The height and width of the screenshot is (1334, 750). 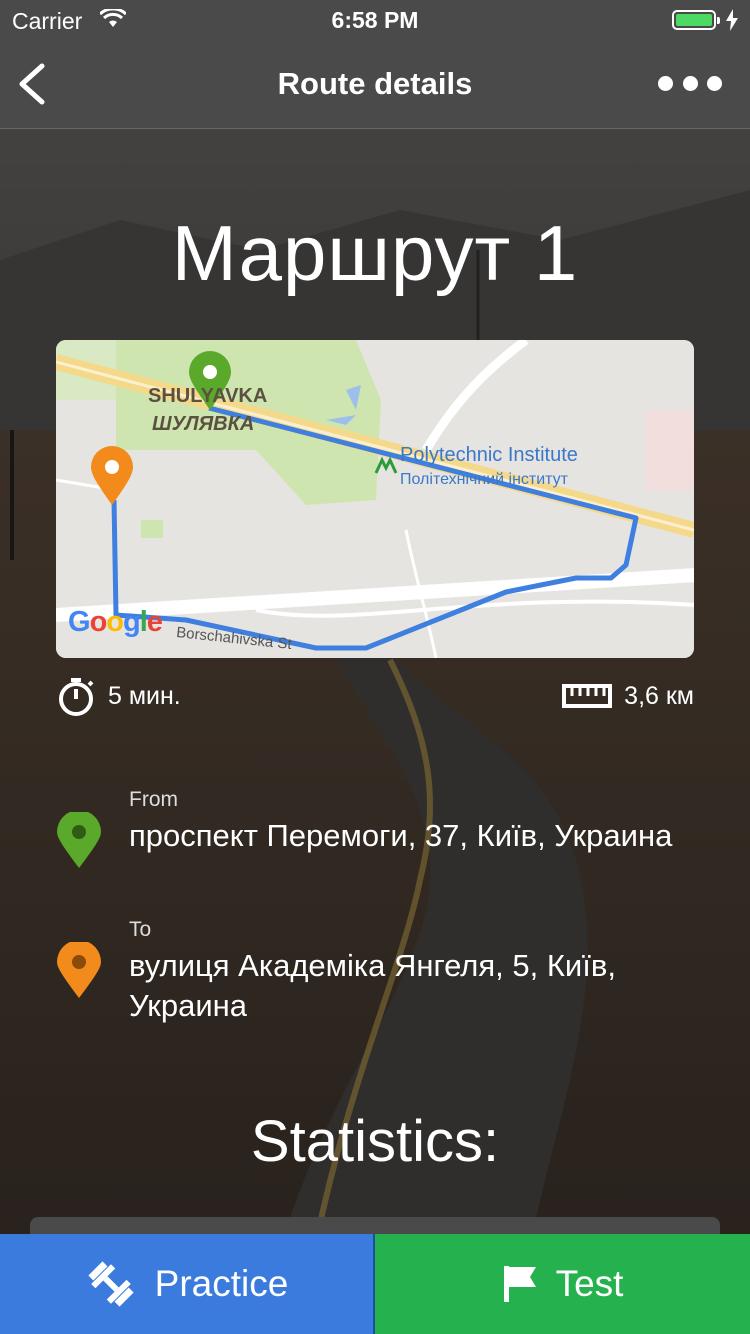 What do you see at coordinates (144, 695) in the screenshot?
I see `duration-value: 5 мин.` at bounding box center [144, 695].